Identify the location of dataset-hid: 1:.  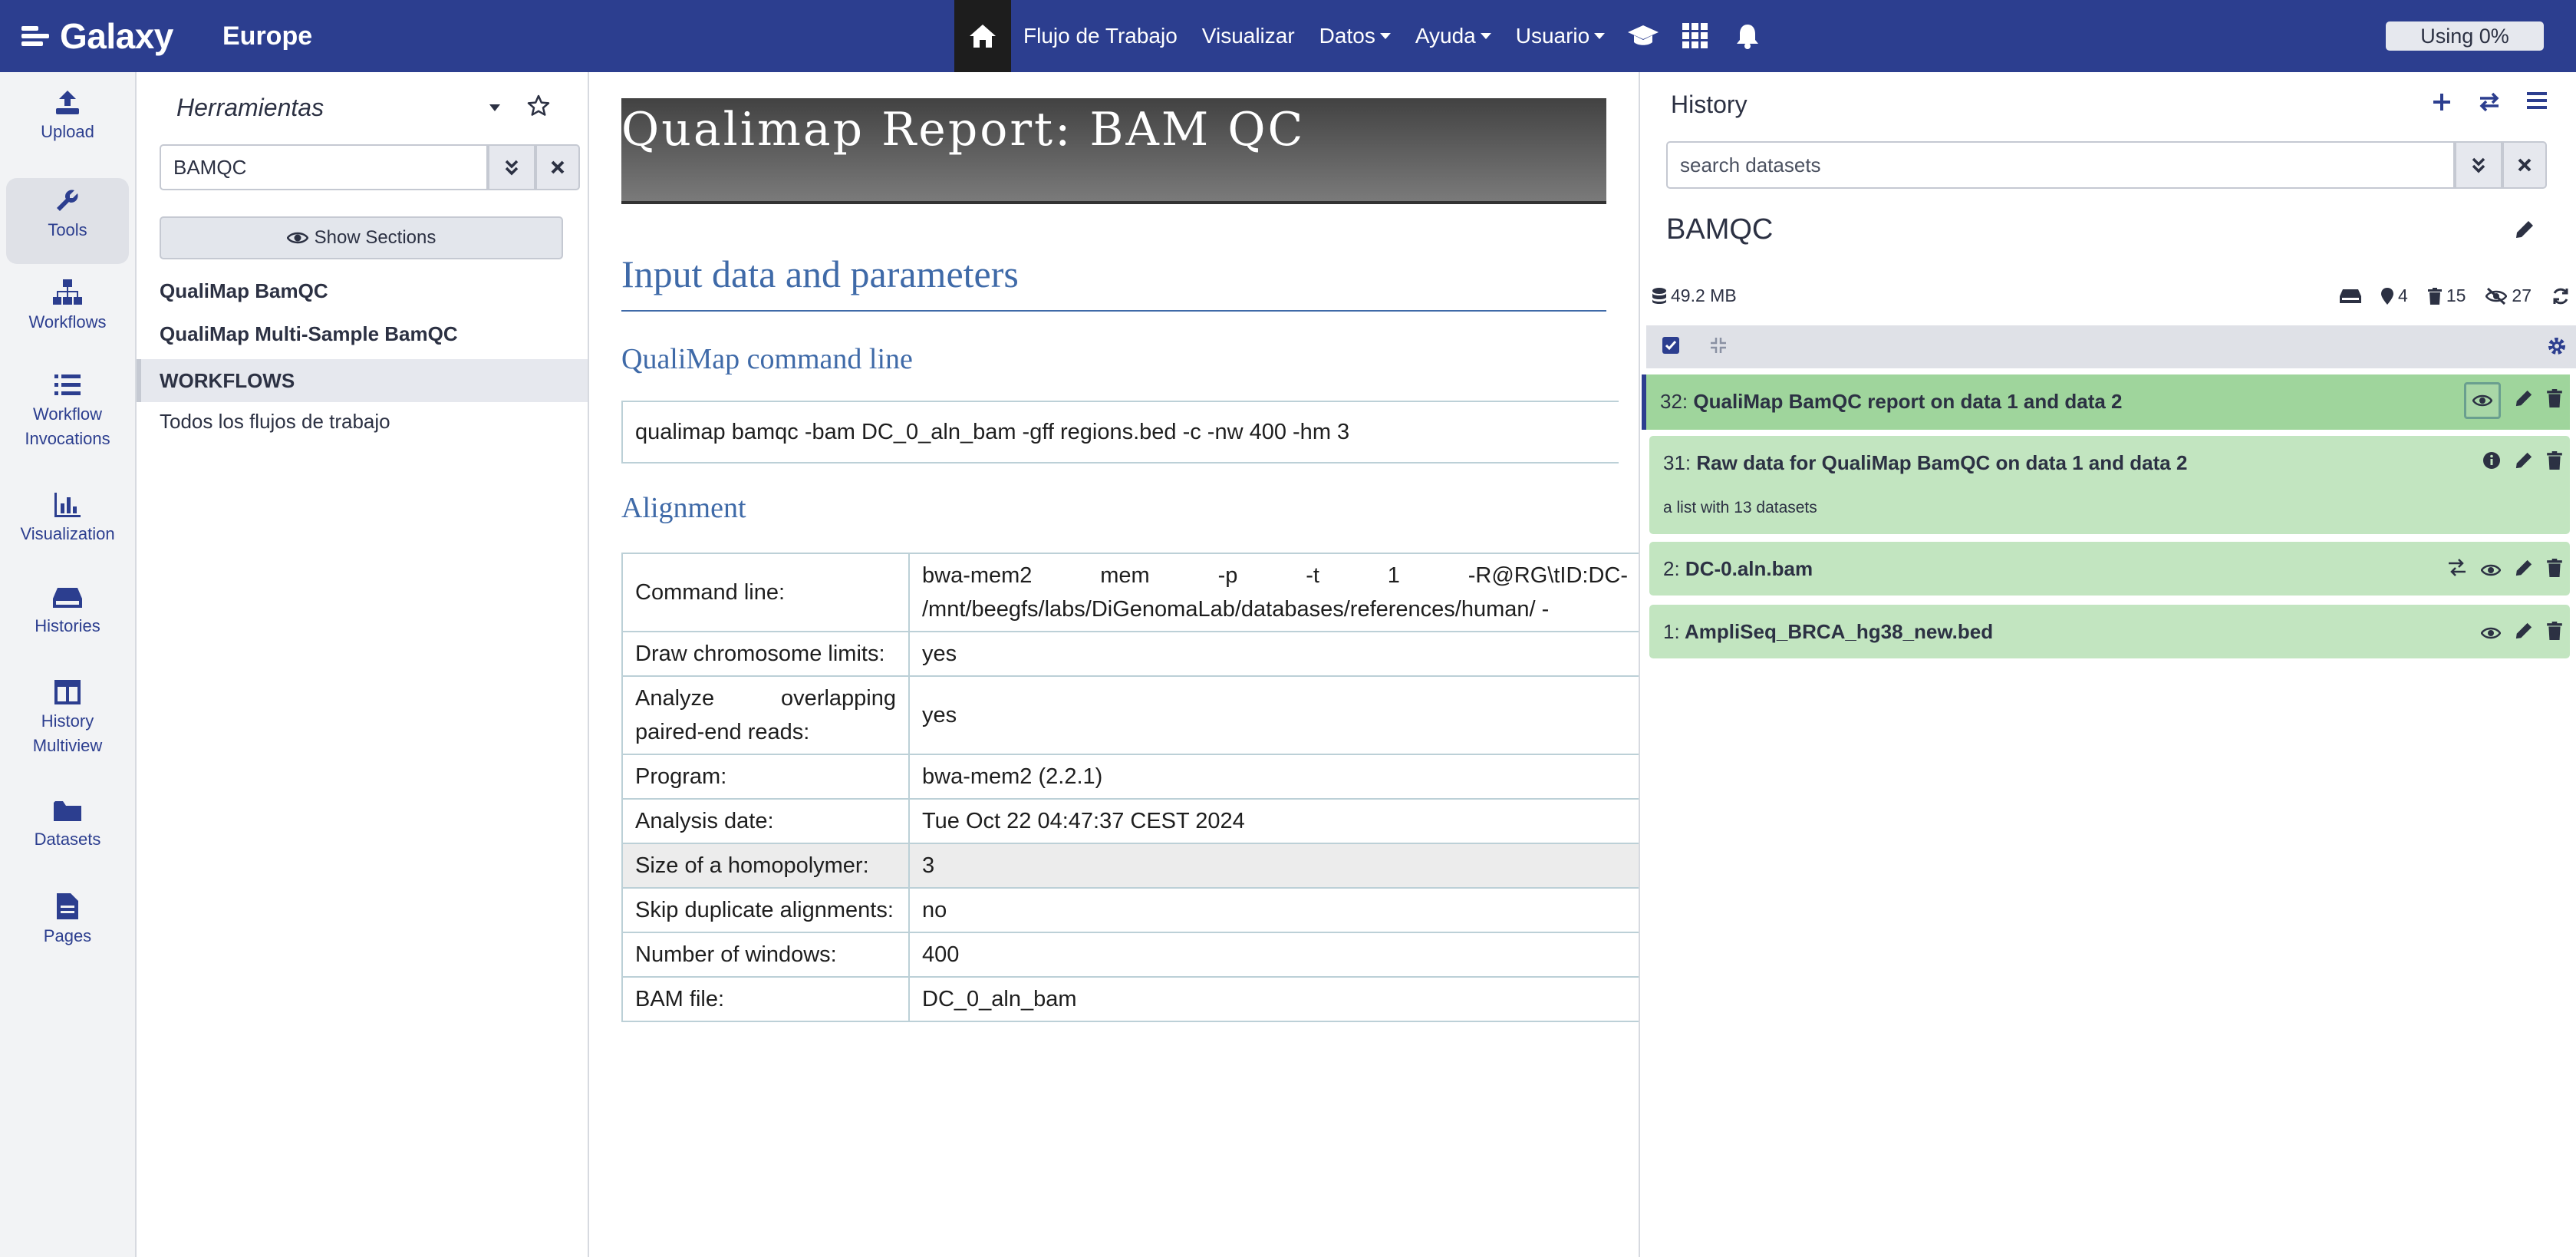
(1671, 631).